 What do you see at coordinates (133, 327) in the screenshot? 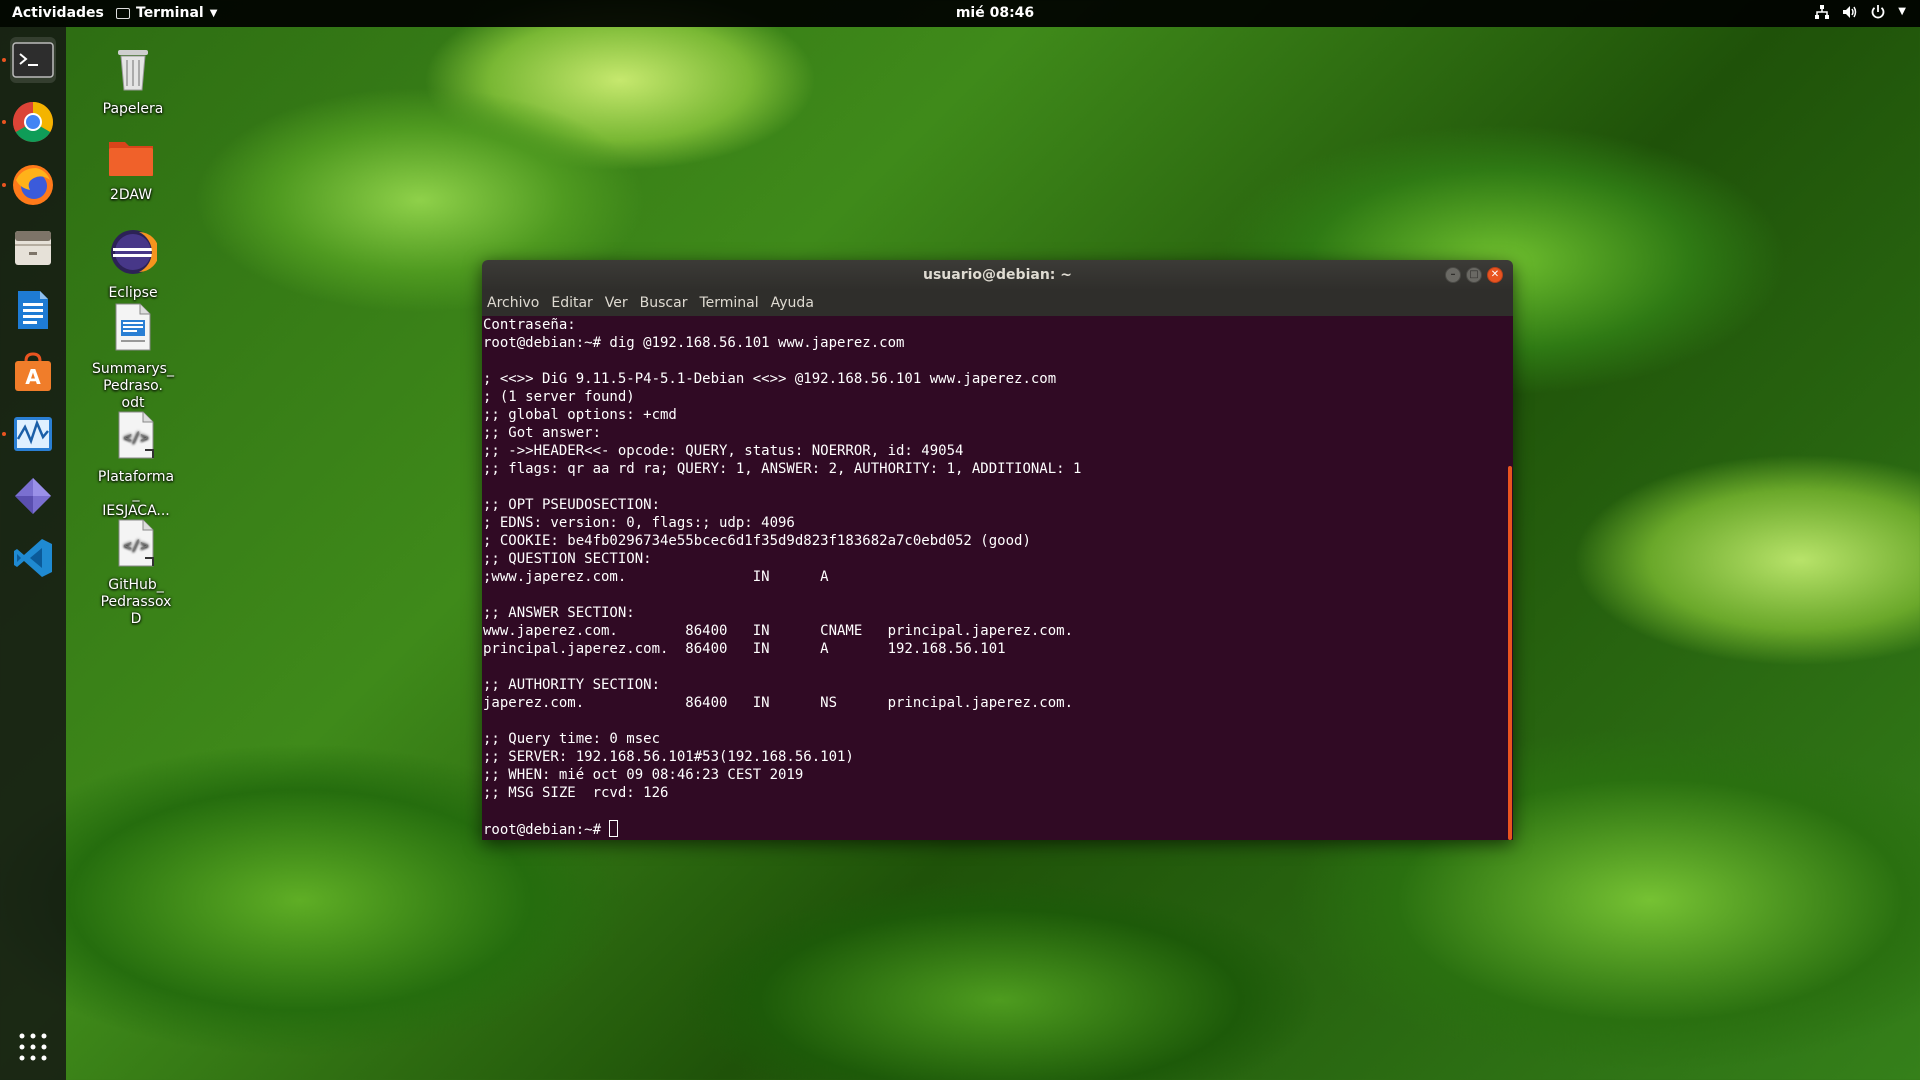
I see `document-icon` at bounding box center [133, 327].